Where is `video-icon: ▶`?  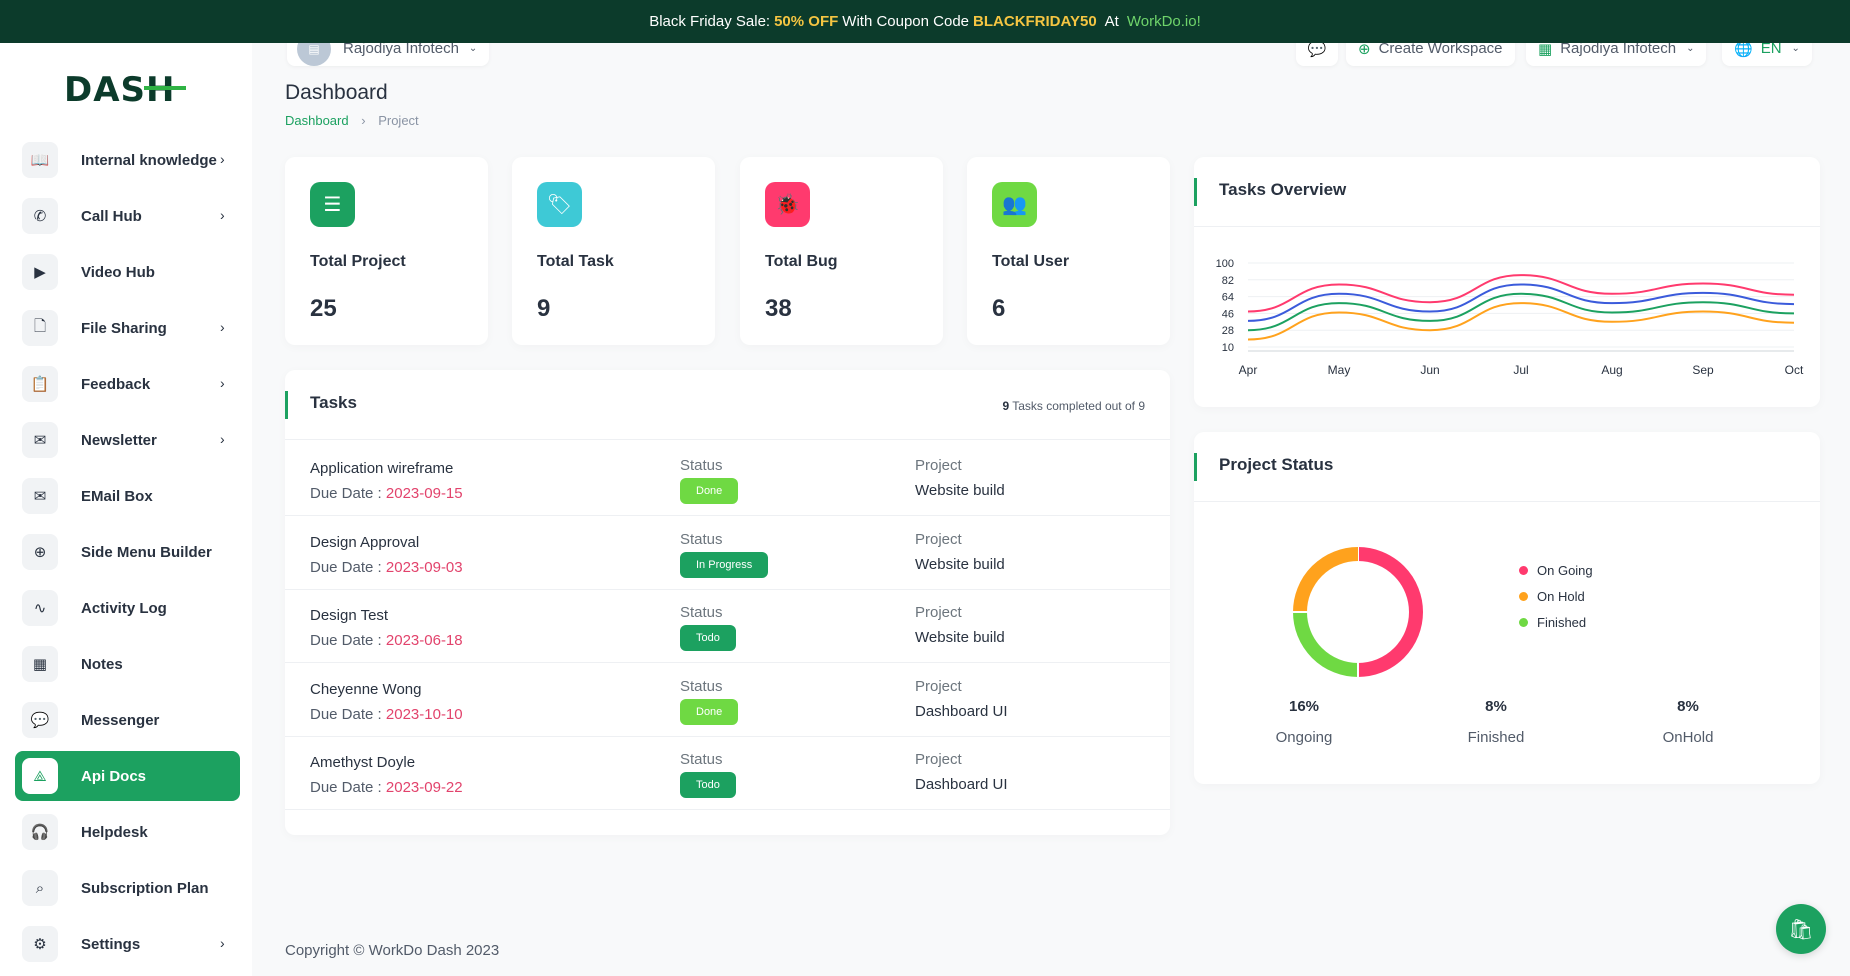 video-icon: ▶ is located at coordinates (40, 272).